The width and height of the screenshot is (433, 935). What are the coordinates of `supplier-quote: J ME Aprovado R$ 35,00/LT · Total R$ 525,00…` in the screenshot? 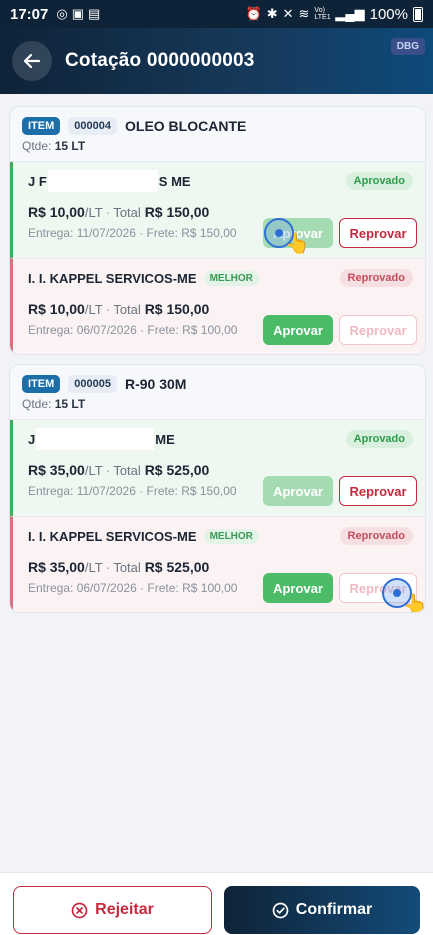 It's located at (217, 468).